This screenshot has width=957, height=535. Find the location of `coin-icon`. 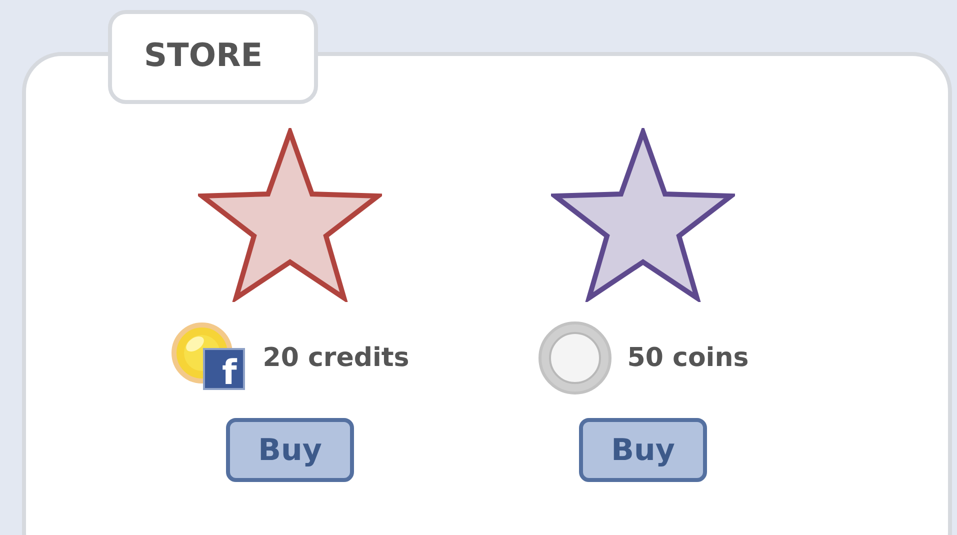

coin-icon is located at coordinates (575, 358).